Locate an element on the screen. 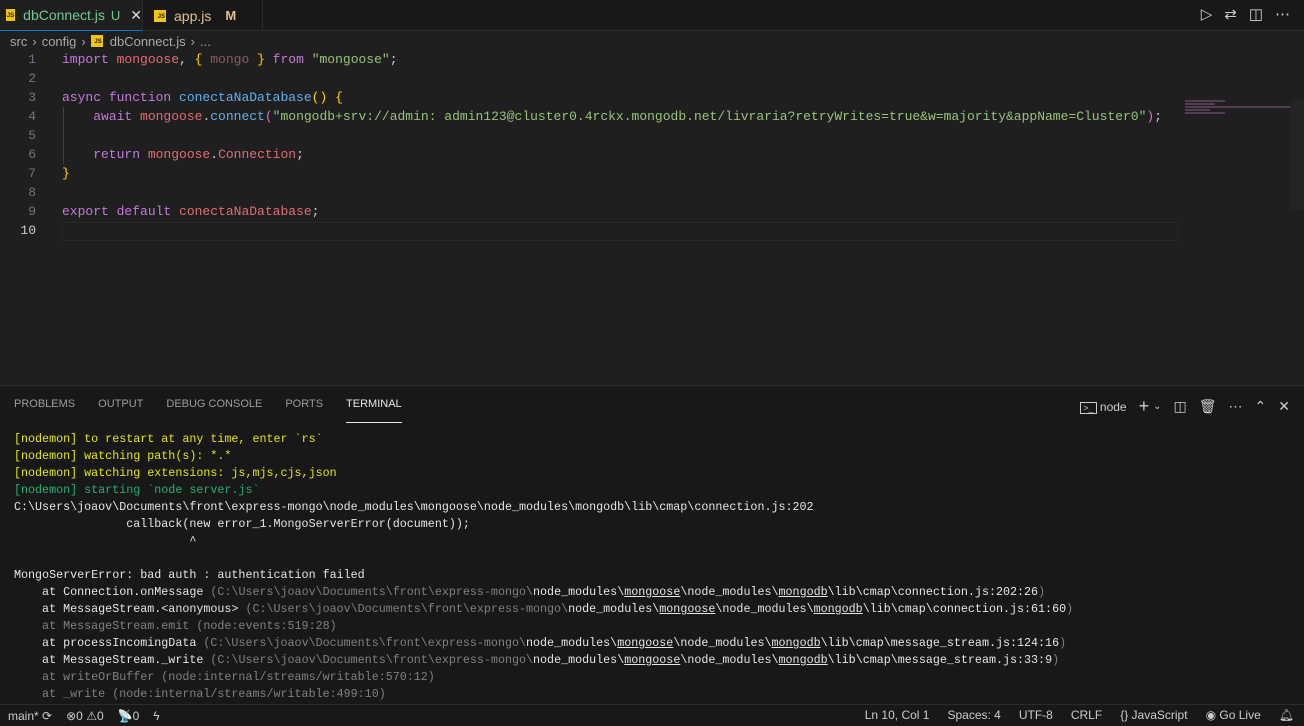 This screenshot has width=1304, height=726. code-token: await is located at coordinates (101, 116).